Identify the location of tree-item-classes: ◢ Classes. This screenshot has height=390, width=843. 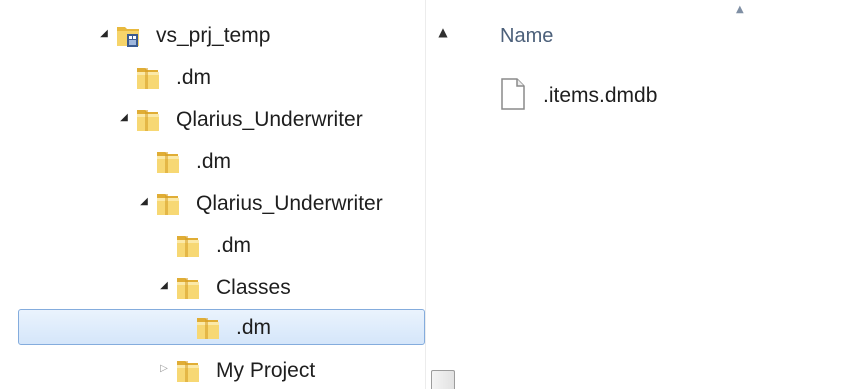
(212, 287).